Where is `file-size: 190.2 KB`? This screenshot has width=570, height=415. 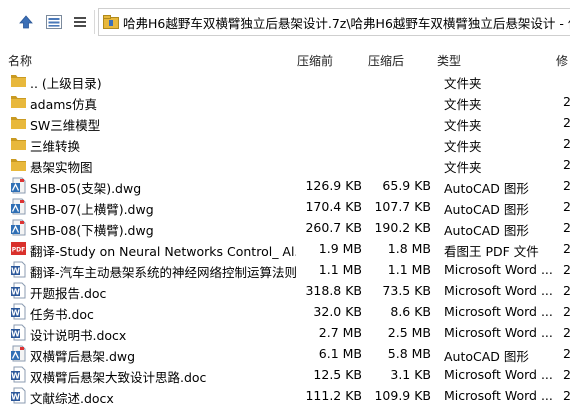
file-size: 190.2 KB is located at coordinates (402, 227).